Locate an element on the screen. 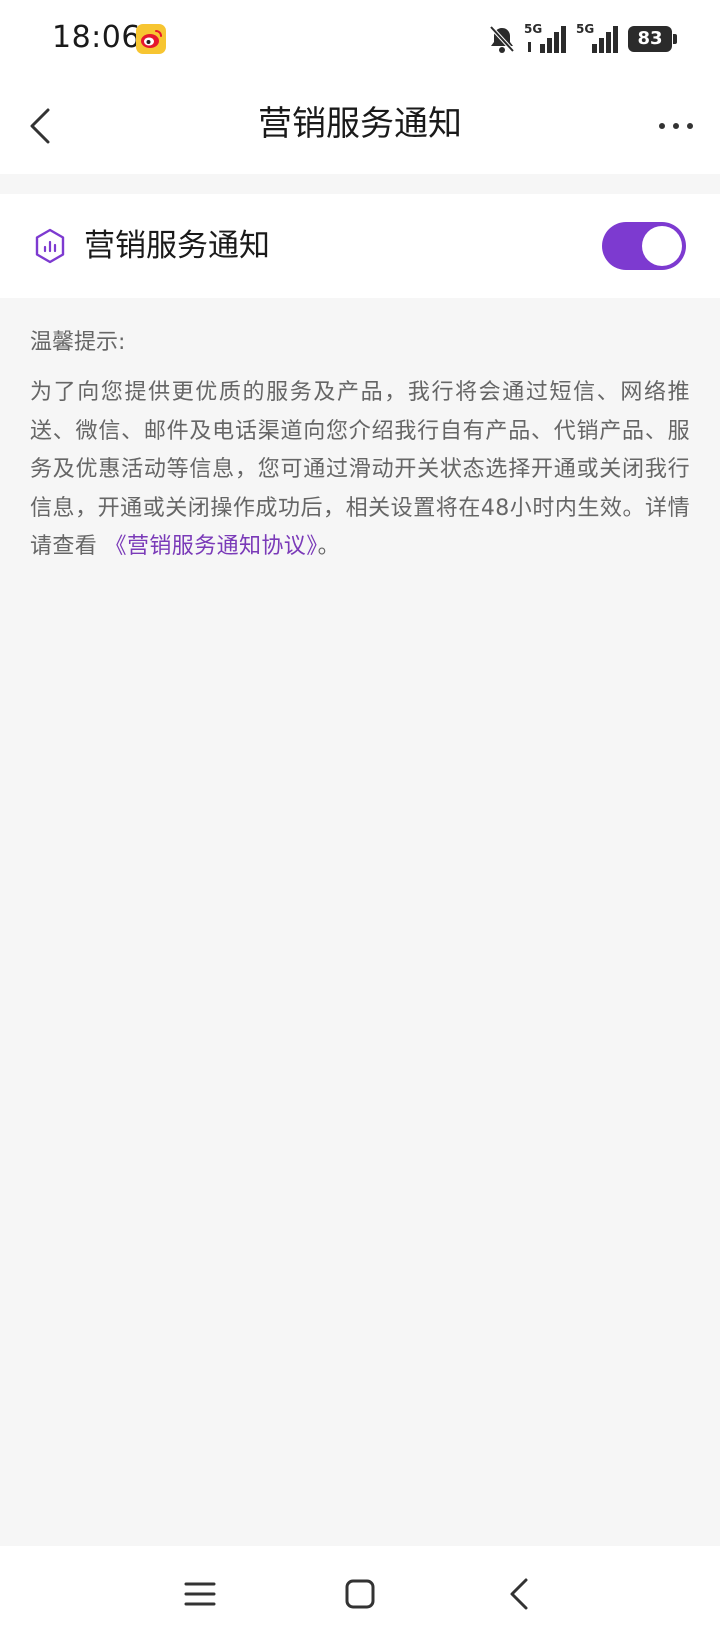  system-nav-bar is located at coordinates (360, 1593).